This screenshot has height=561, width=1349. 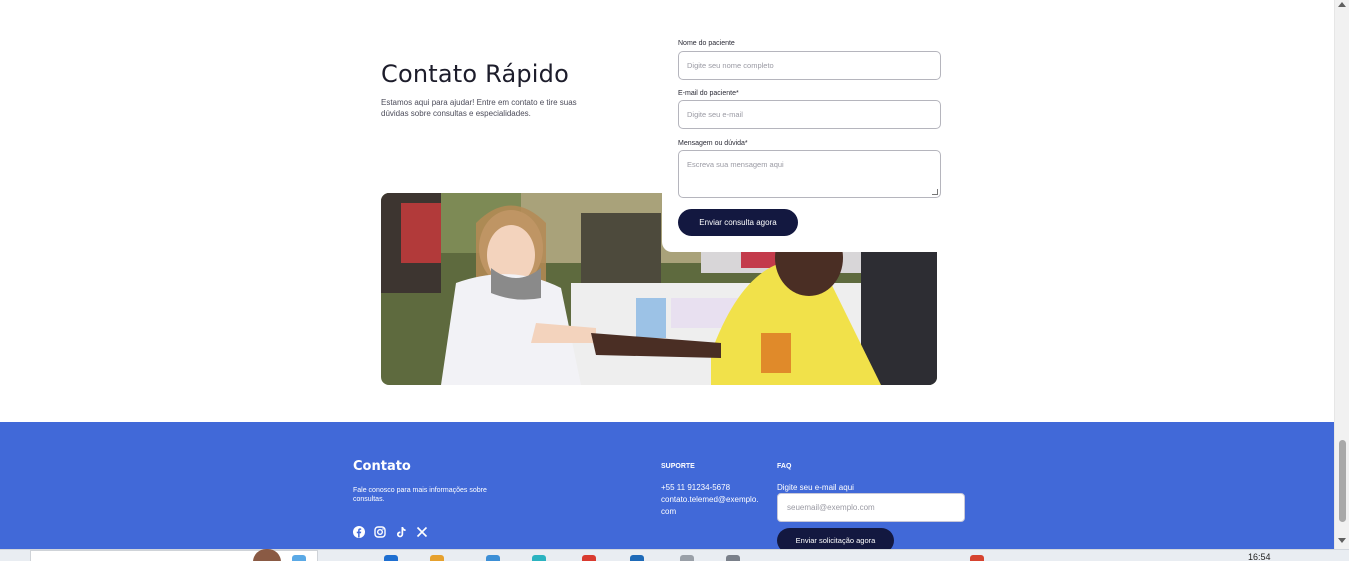 I want to click on name-input: Digite seu nome completo, so click(x=809, y=65).